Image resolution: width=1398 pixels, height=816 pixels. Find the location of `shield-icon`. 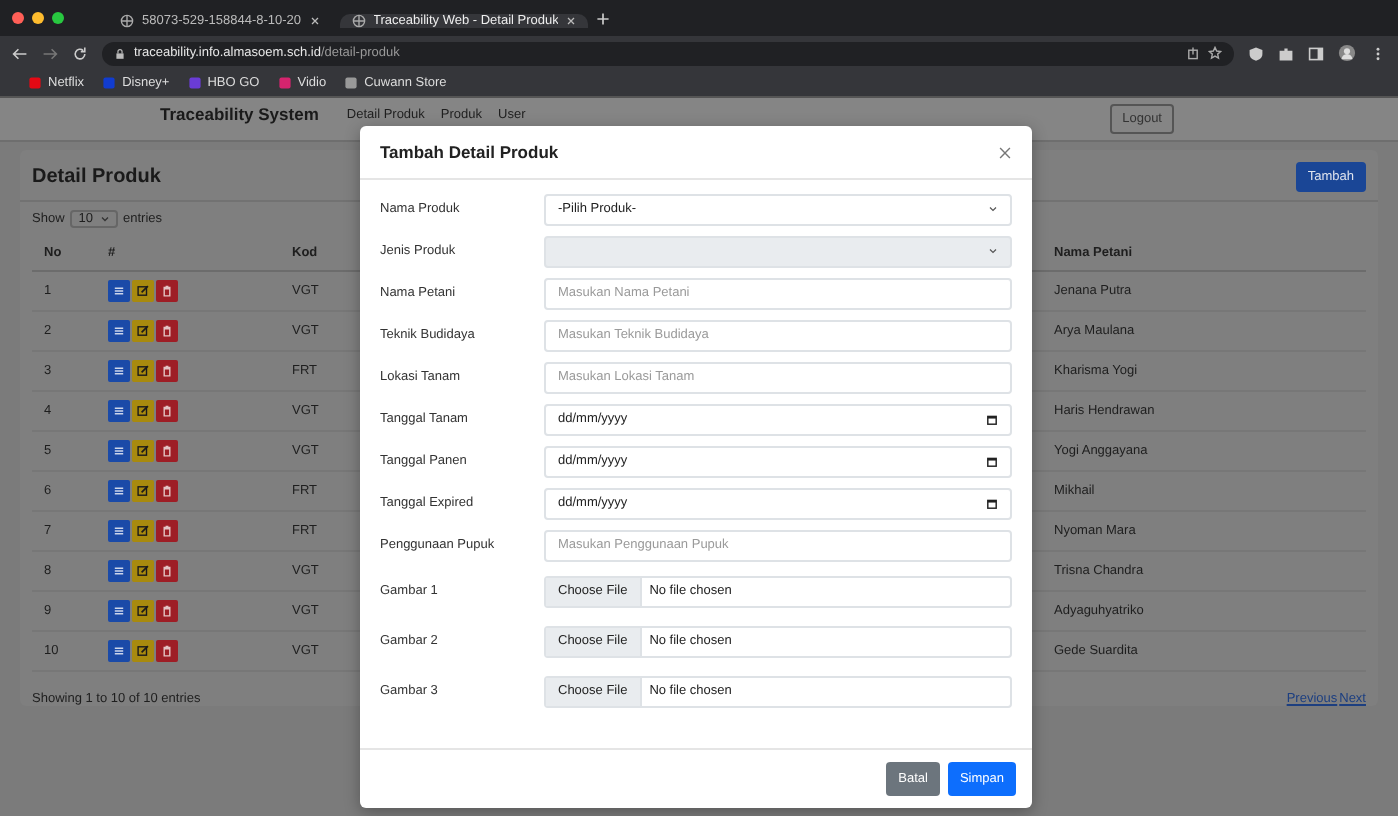

shield-icon is located at coordinates (1256, 53).